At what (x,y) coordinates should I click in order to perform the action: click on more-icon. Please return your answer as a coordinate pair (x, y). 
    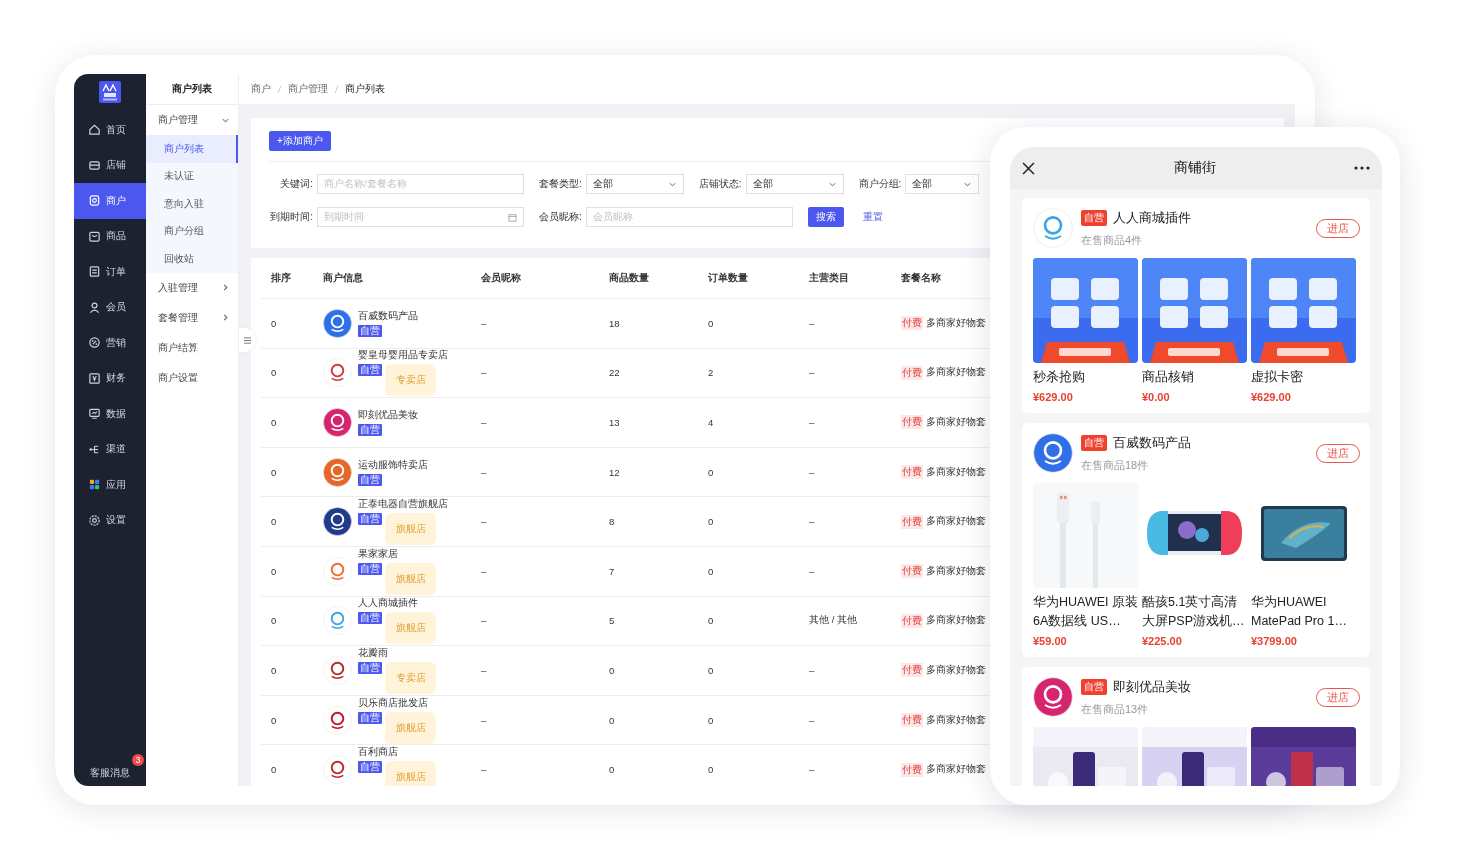
    Looking at the image, I should click on (1362, 168).